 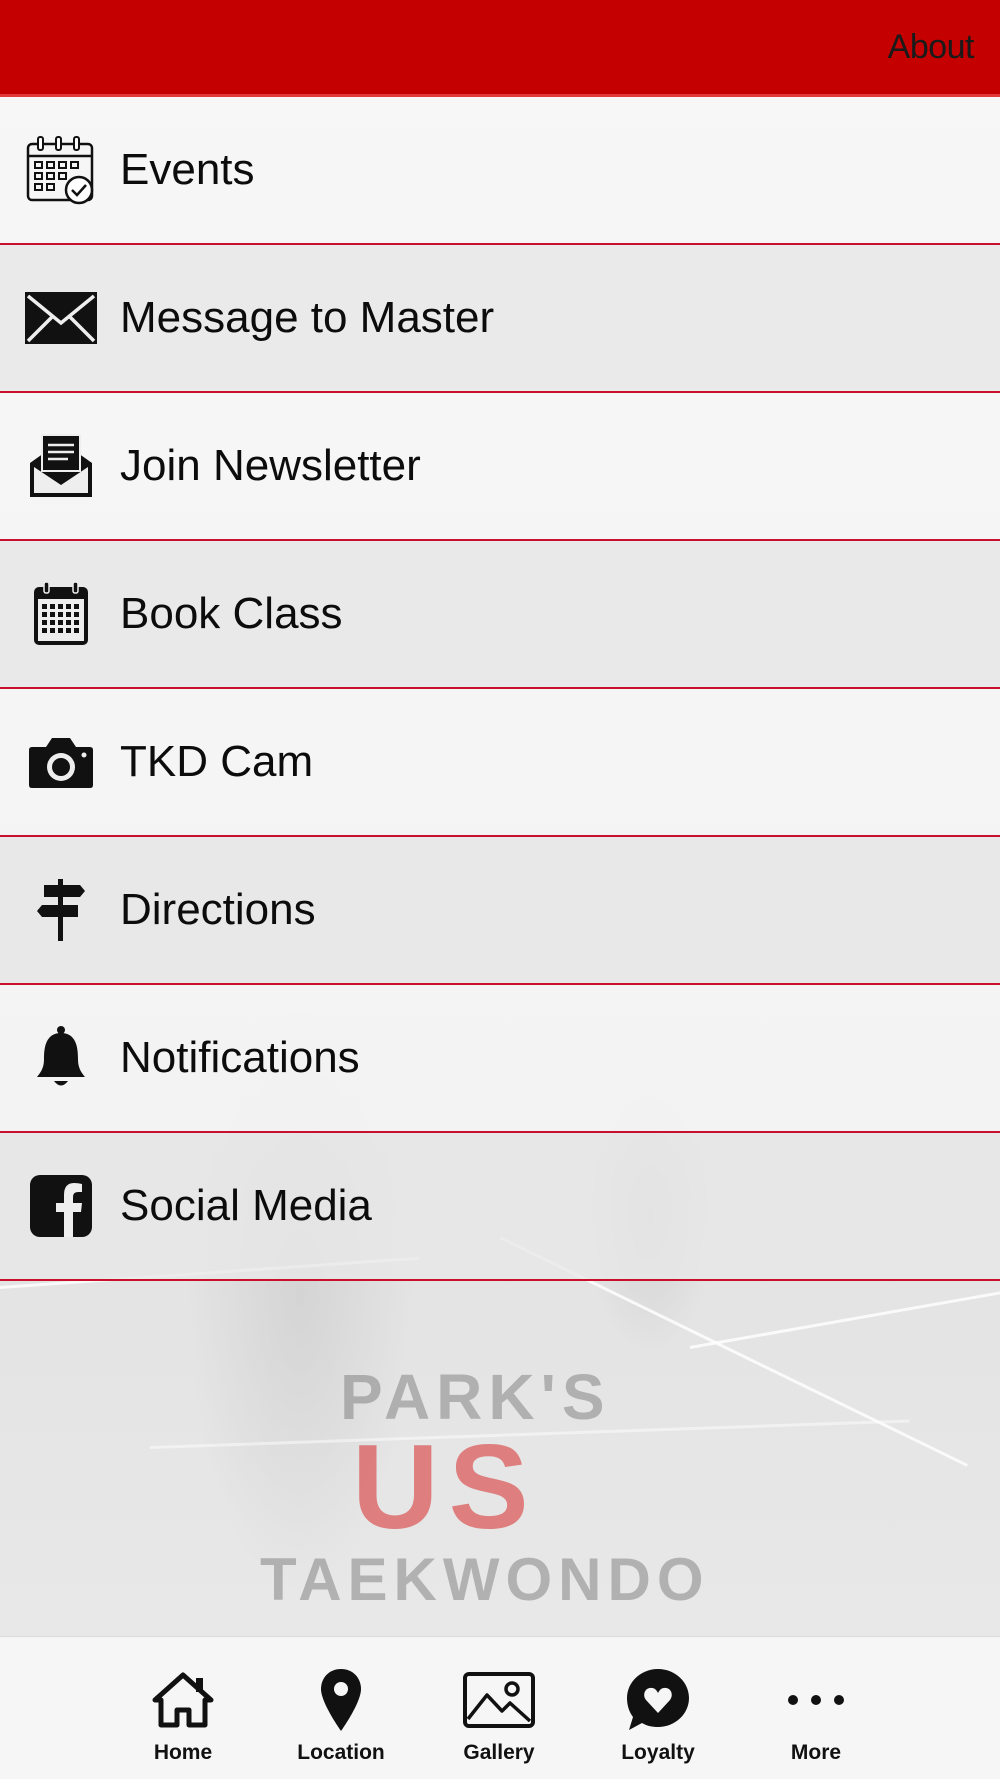 I want to click on calendar-icon, so click(x=61, y=614).